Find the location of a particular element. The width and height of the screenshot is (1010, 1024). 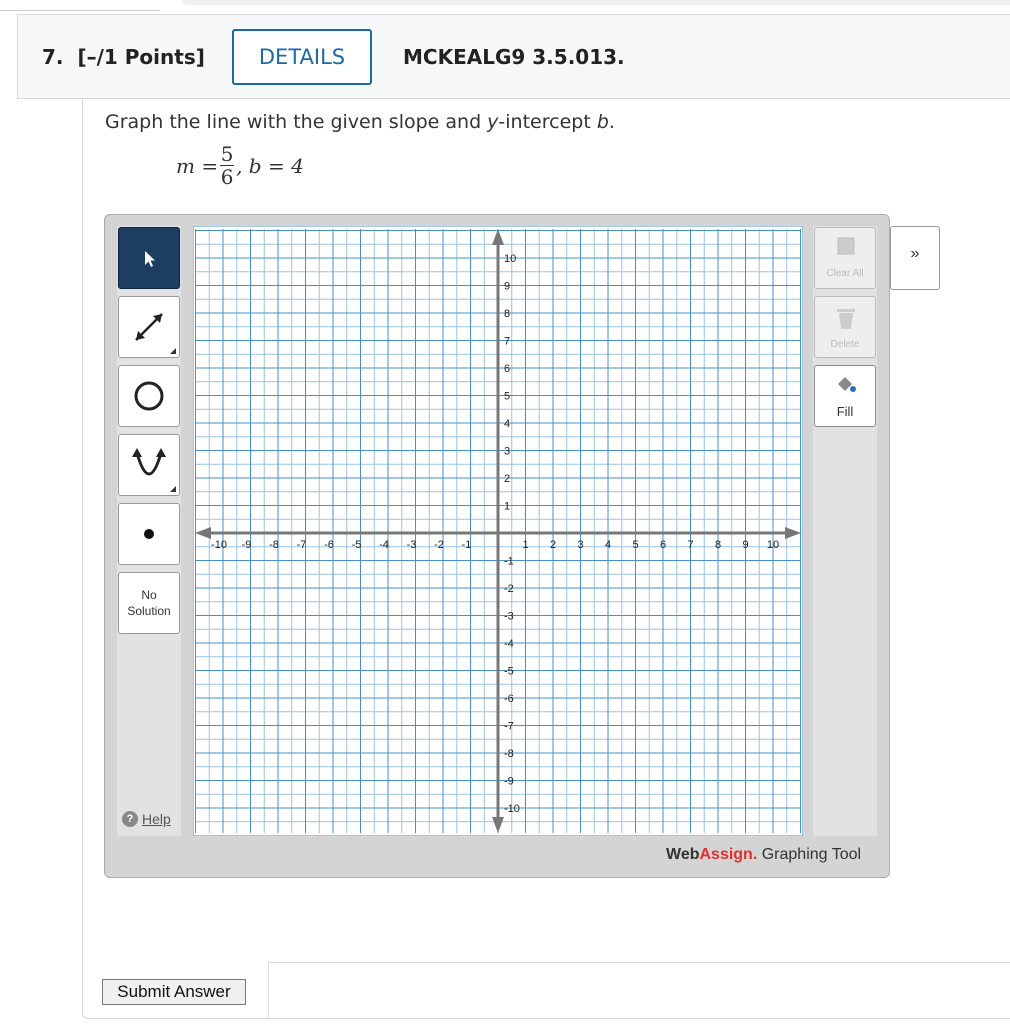

x-tick-label: 5 is located at coordinates (635, 545).